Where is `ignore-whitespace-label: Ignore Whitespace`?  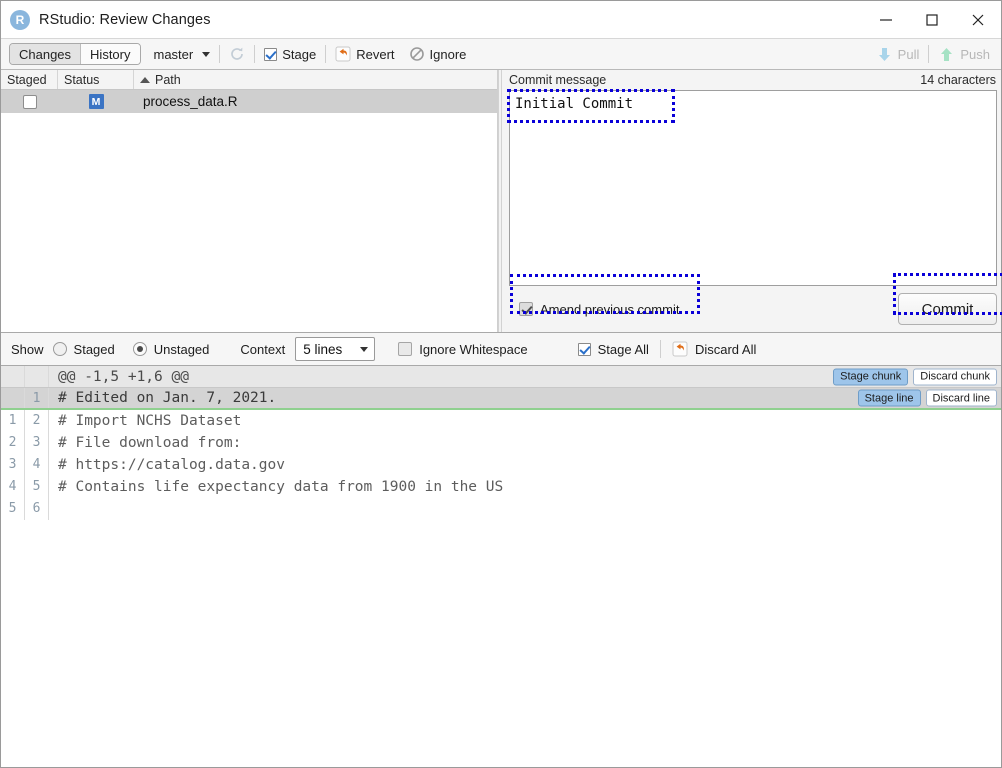 ignore-whitespace-label: Ignore Whitespace is located at coordinates (473, 349).